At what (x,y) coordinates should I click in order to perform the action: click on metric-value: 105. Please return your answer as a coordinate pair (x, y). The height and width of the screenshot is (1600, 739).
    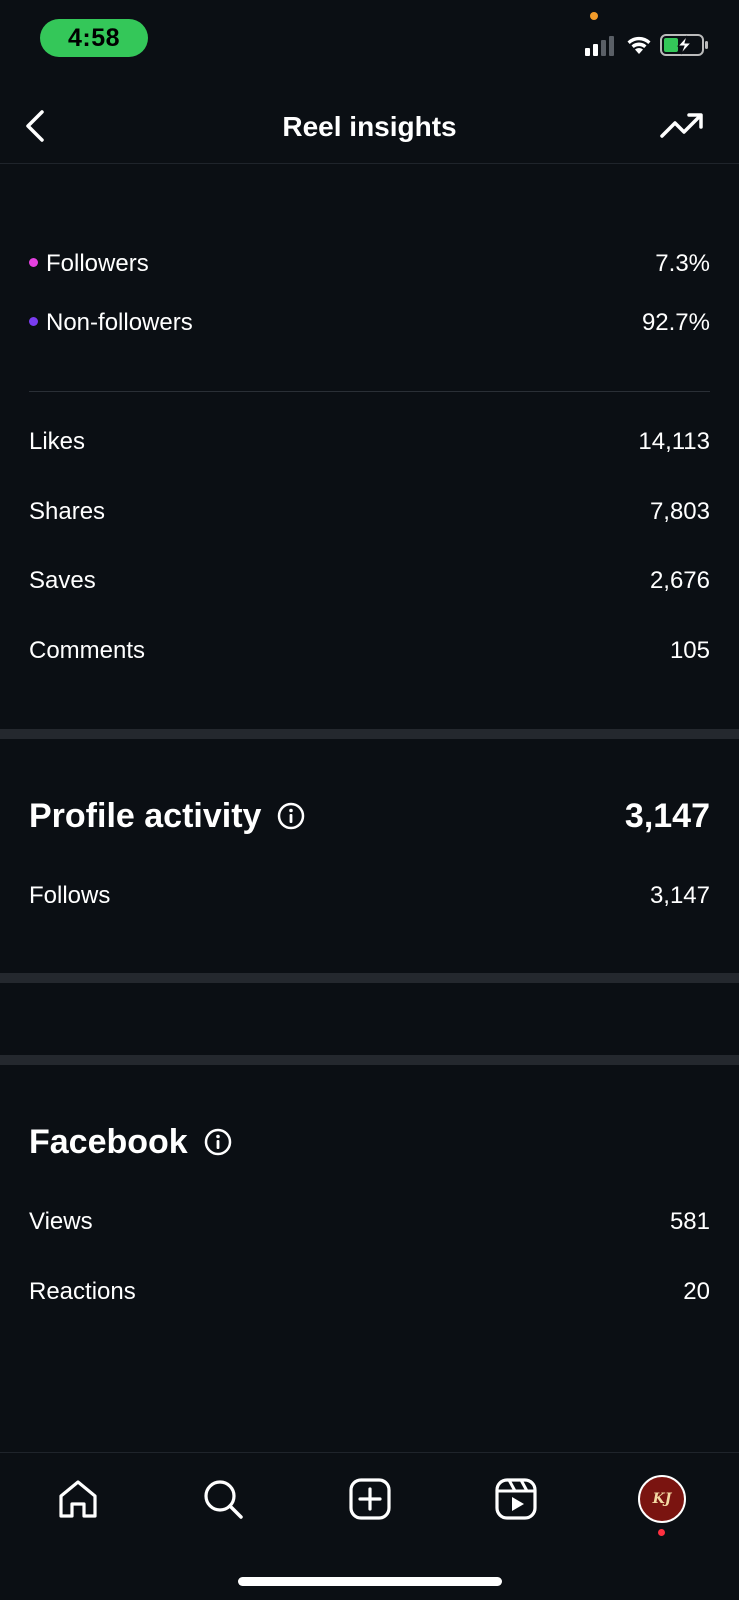
    Looking at the image, I should click on (689, 650).